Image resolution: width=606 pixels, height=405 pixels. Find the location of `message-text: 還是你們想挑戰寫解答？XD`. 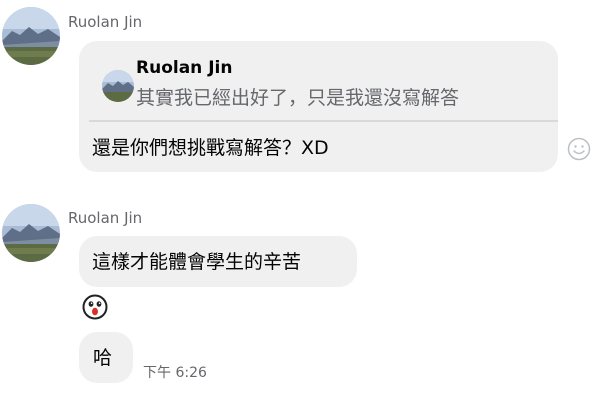

message-text: 還是你們想挑戰寫解答？XD is located at coordinates (210, 148).